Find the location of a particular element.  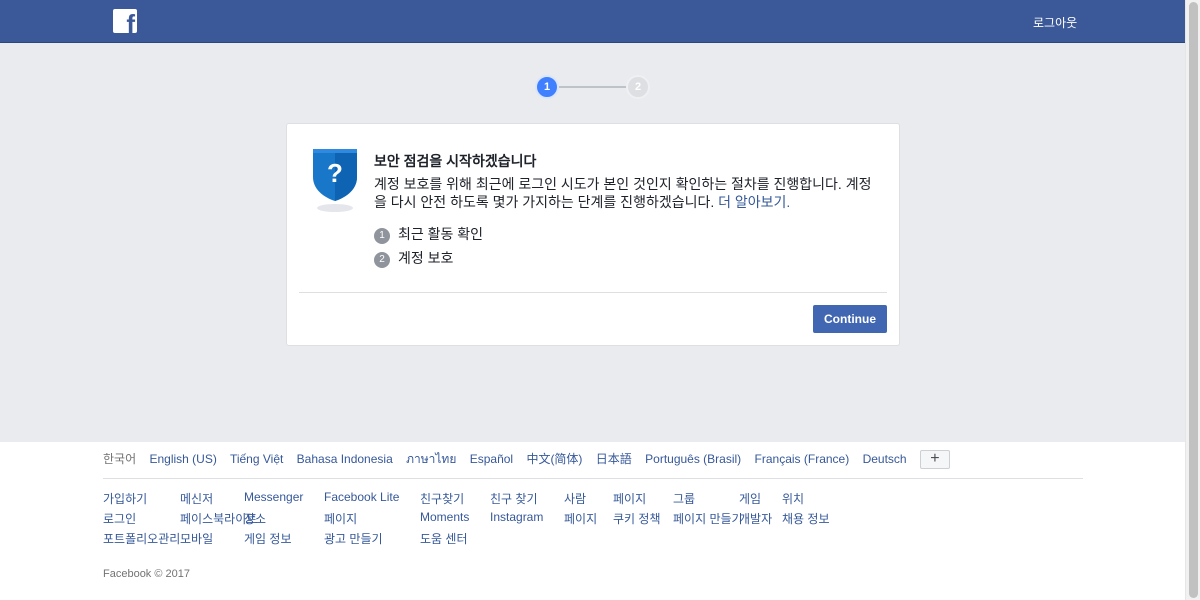

card-divider is located at coordinates (593, 292).